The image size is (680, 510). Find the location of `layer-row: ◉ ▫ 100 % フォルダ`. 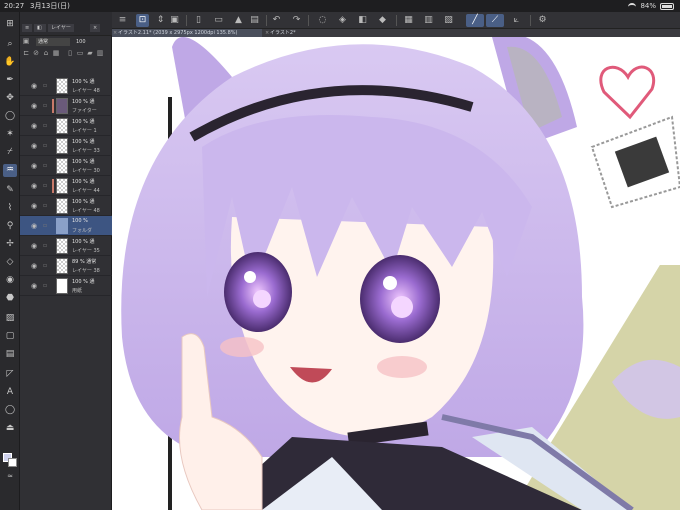

layer-row: ◉ ▫ 100 % フォルダ is located at coordinates (66, 226).